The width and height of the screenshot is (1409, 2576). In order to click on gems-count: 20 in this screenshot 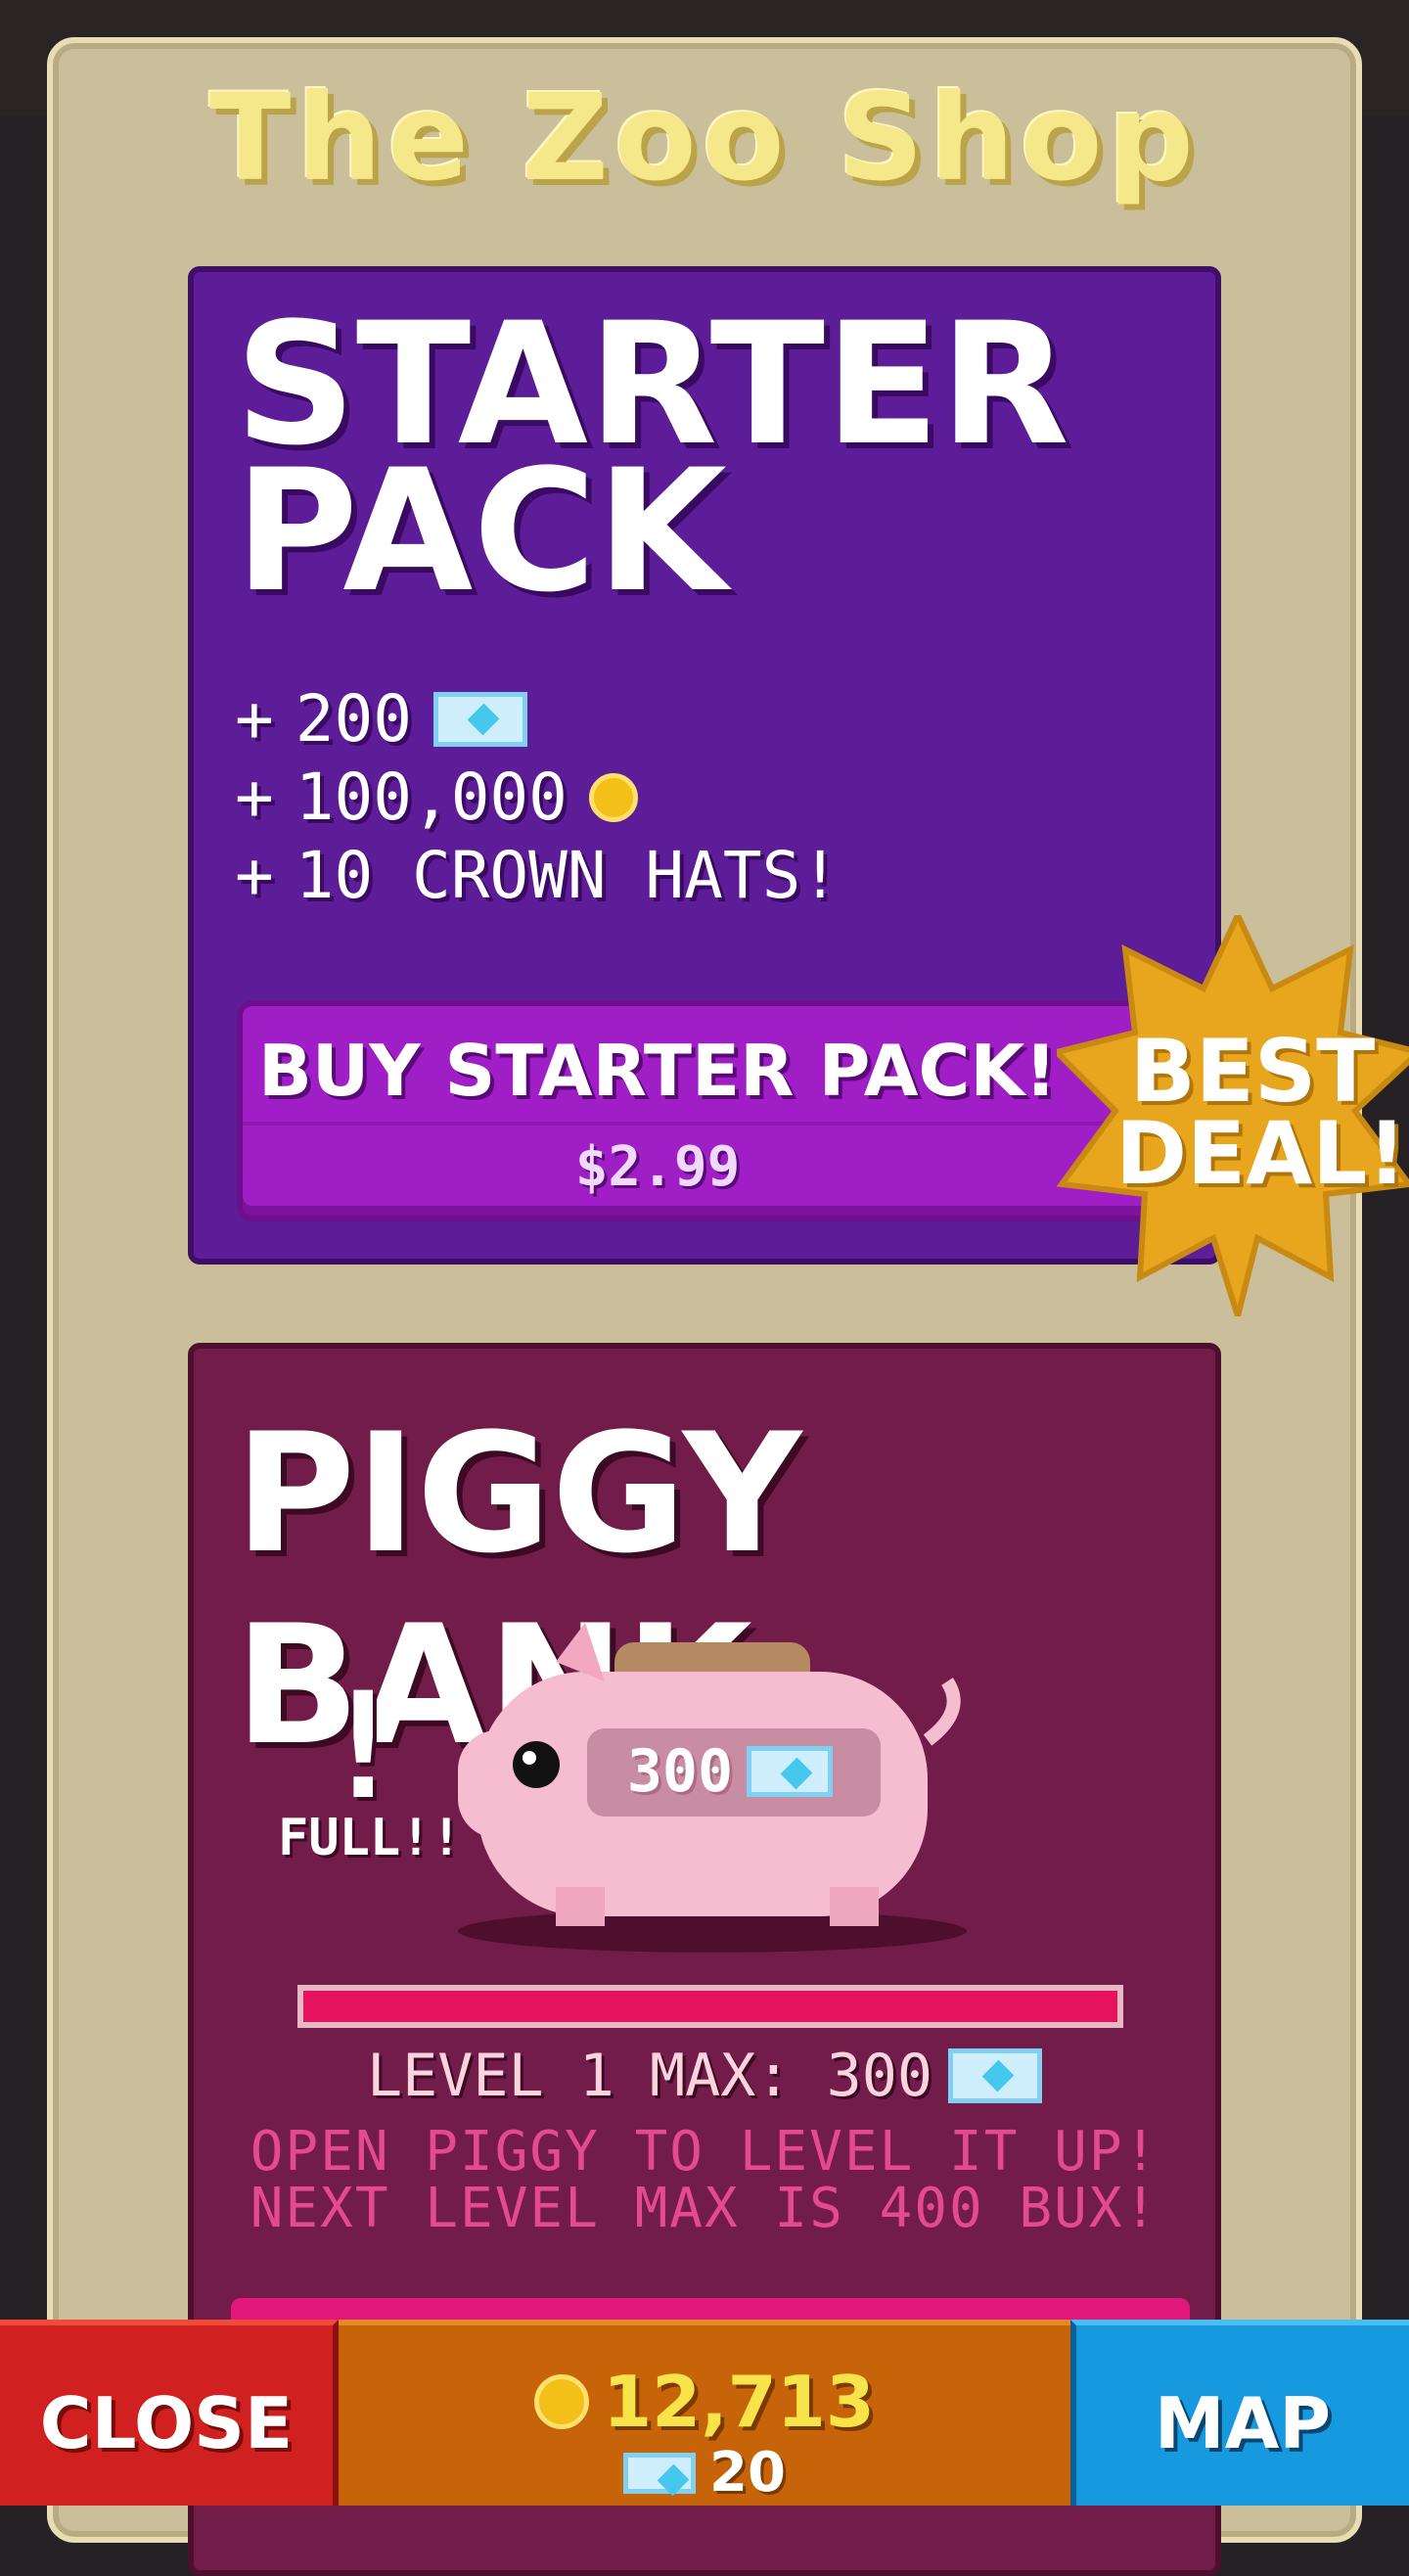, I will do `click(747, 2473)`.